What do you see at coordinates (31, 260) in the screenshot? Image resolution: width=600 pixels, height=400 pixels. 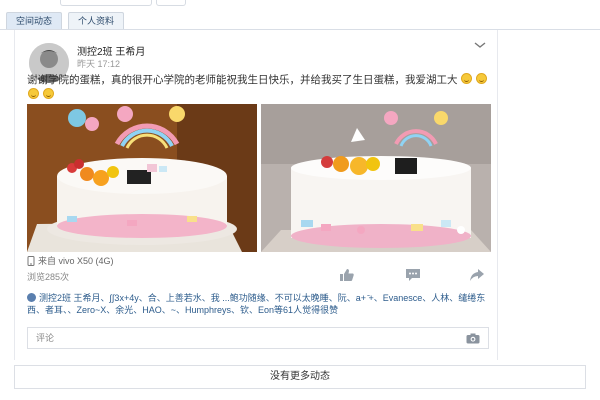 I see `phone-icon` at bounding box center [31, 260].